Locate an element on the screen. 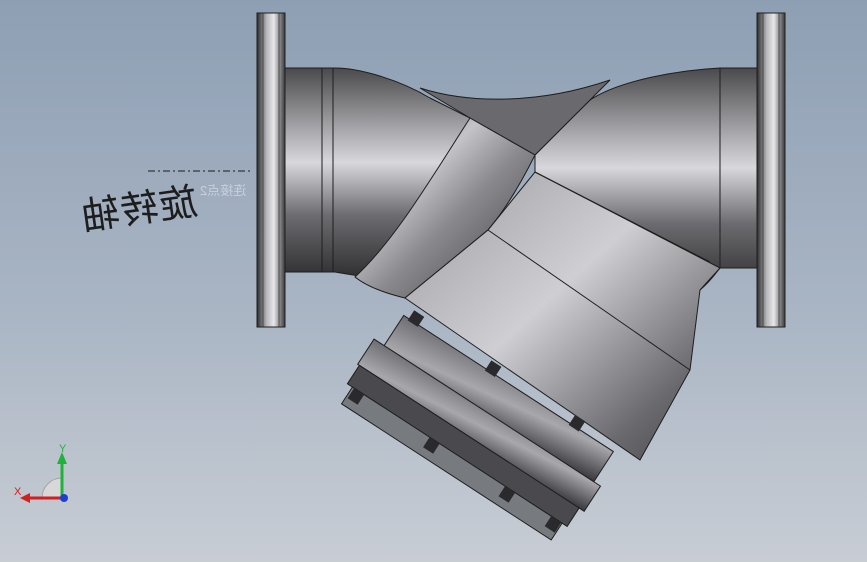 This screenshot has height=562, width=867. z-axis-dot is located at coordinates (64, 498).